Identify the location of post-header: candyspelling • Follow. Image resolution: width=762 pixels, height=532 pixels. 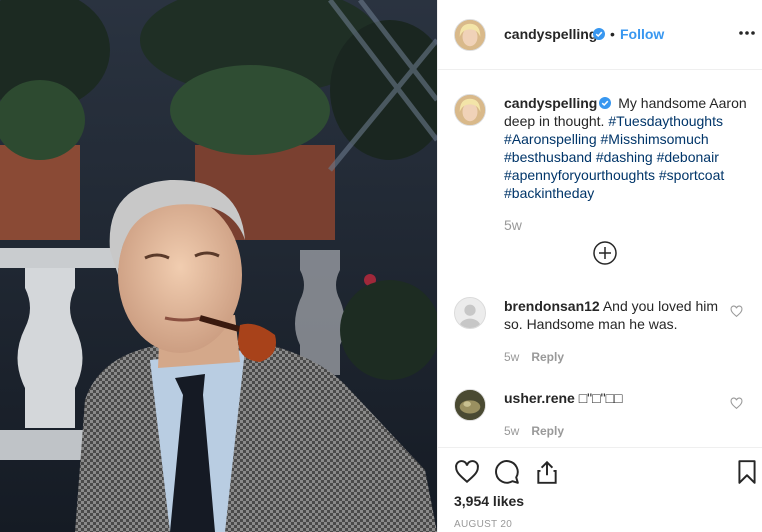
(600, 35).